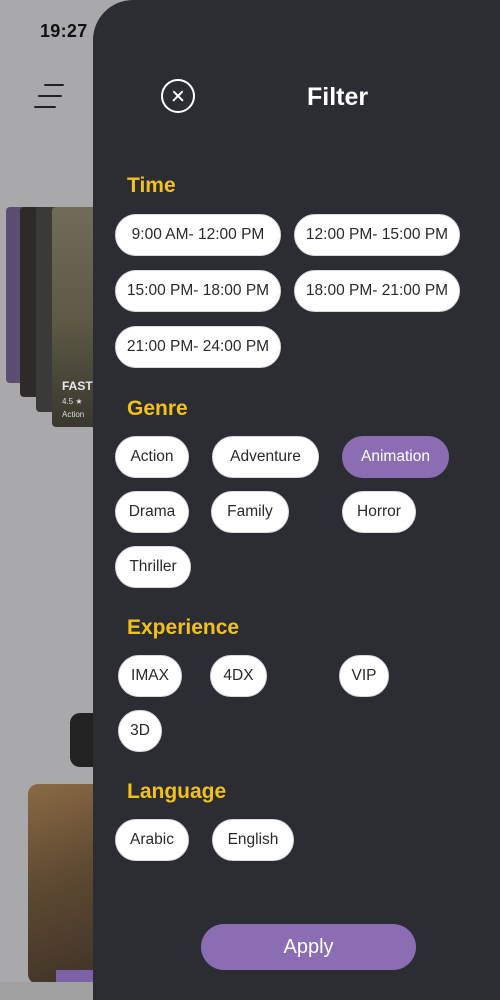 The width and height of the screenshot is (500, 1000). What do you see at coordinates (49, 97) in the screenshot?
I see `menu-icon` at bounding box center [49, 97].